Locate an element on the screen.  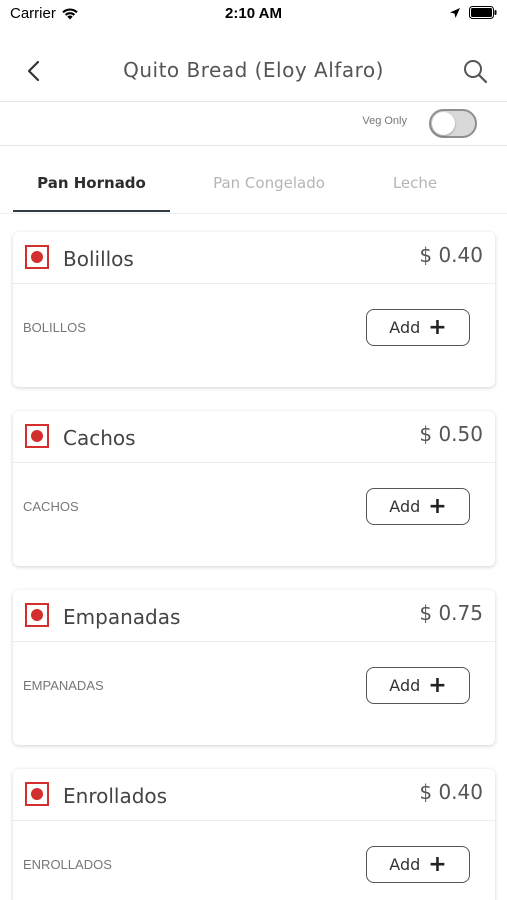
tab-leche: Leche is located at coordinates (415, 183).